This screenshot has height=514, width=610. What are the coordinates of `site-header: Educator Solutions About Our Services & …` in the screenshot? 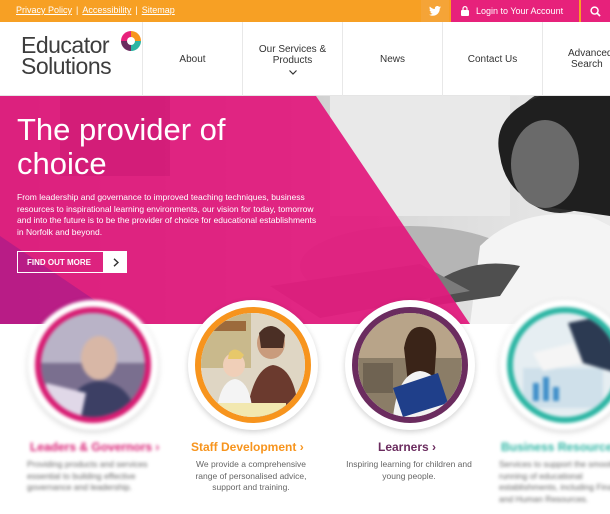 It's located at (305, 59).